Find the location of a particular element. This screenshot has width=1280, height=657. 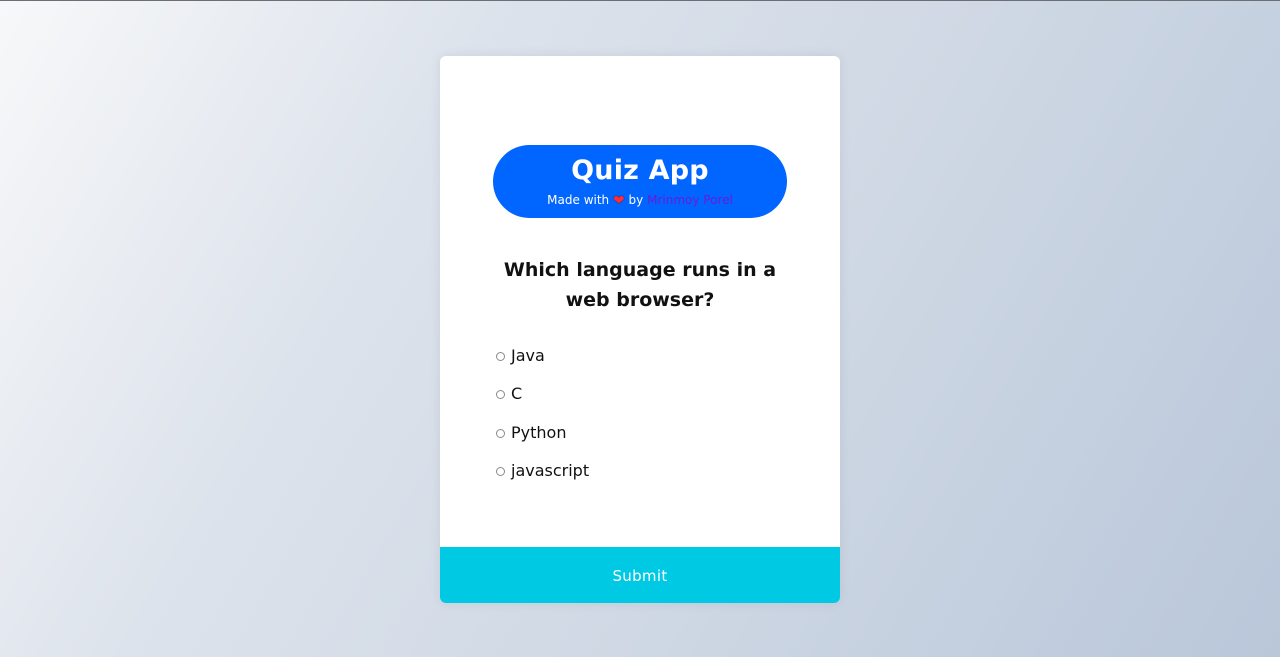

option-label: Python is located at coordinates (539, 432).